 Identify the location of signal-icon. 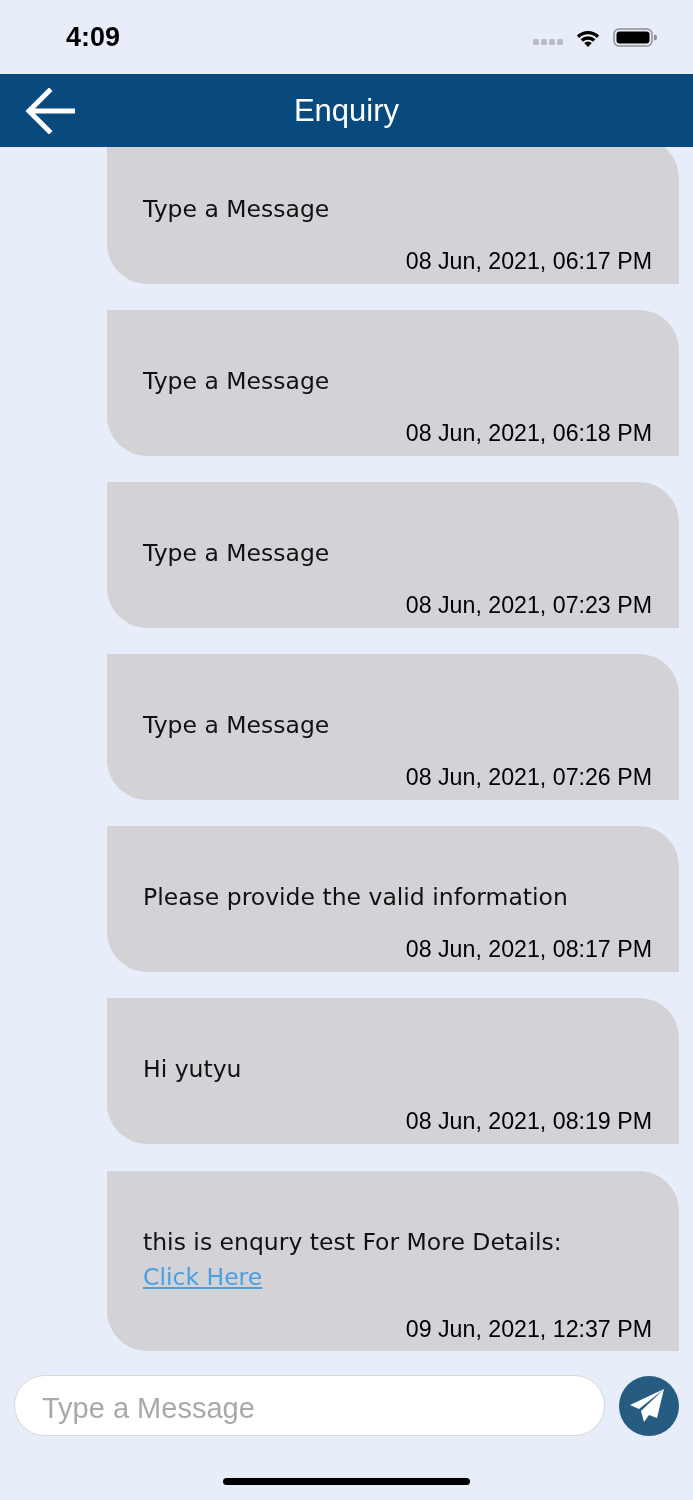
(548, 42).